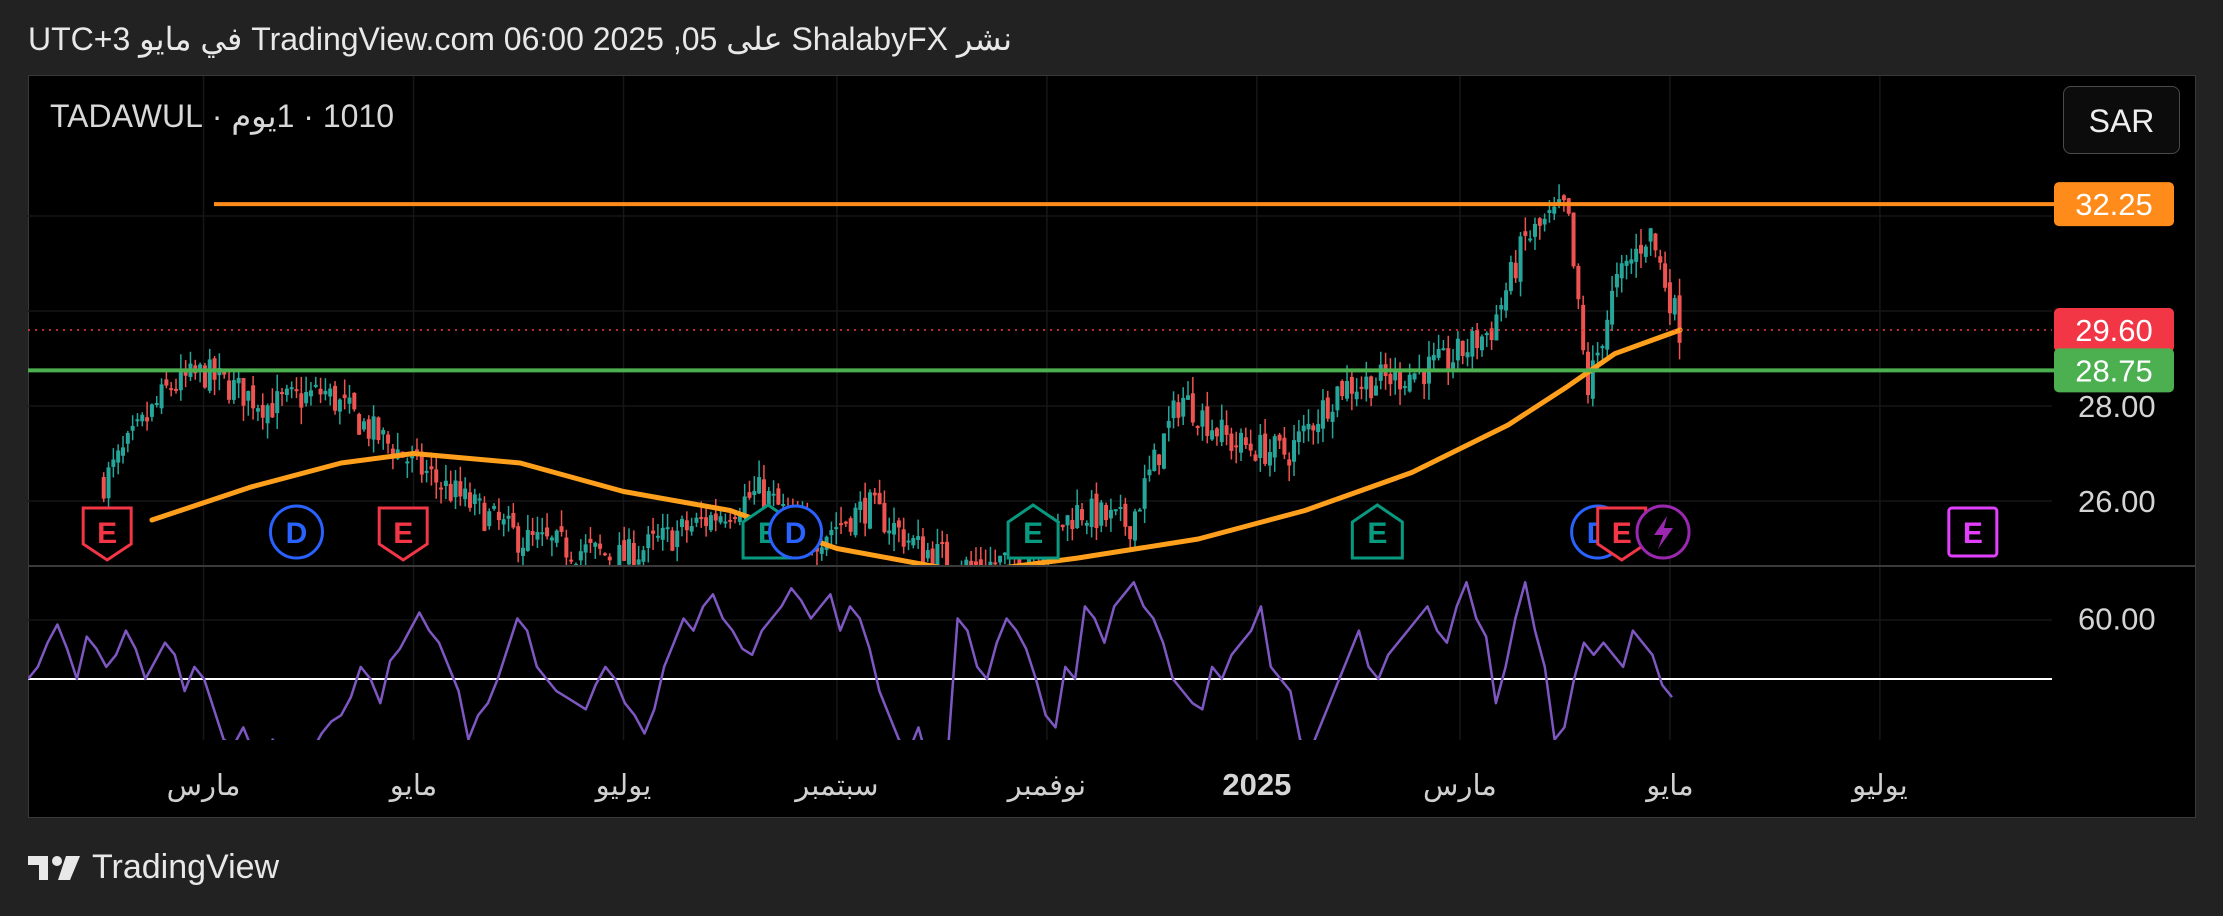  Describe the element at coordinates (1663, 532) in the screenshot. I see `event-marker-split` at that location.